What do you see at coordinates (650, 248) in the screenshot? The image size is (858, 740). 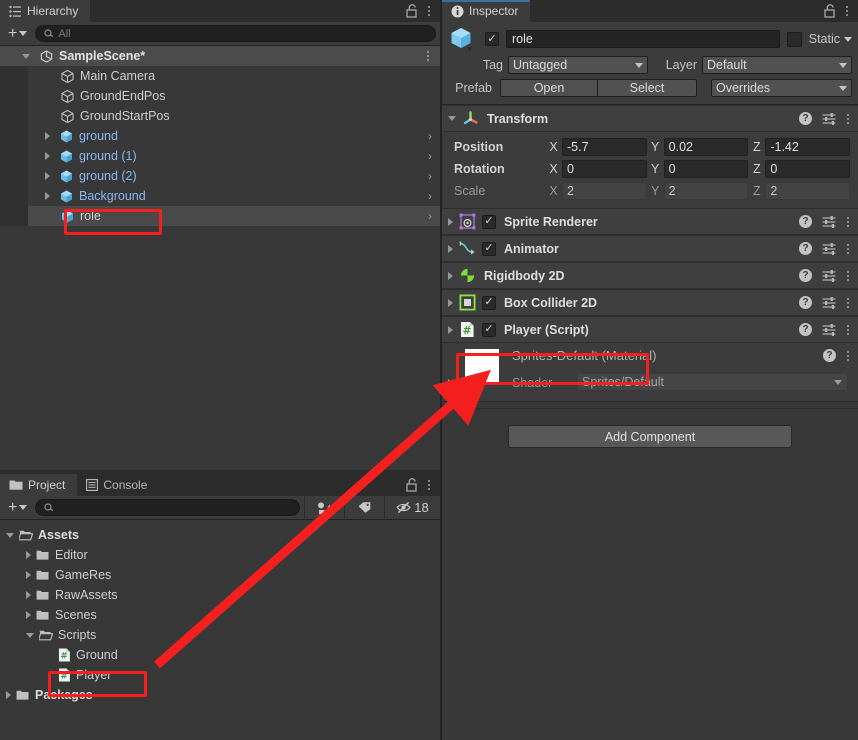 I see `component-header: ✓ Animator?` at bounding box center [650, 248].